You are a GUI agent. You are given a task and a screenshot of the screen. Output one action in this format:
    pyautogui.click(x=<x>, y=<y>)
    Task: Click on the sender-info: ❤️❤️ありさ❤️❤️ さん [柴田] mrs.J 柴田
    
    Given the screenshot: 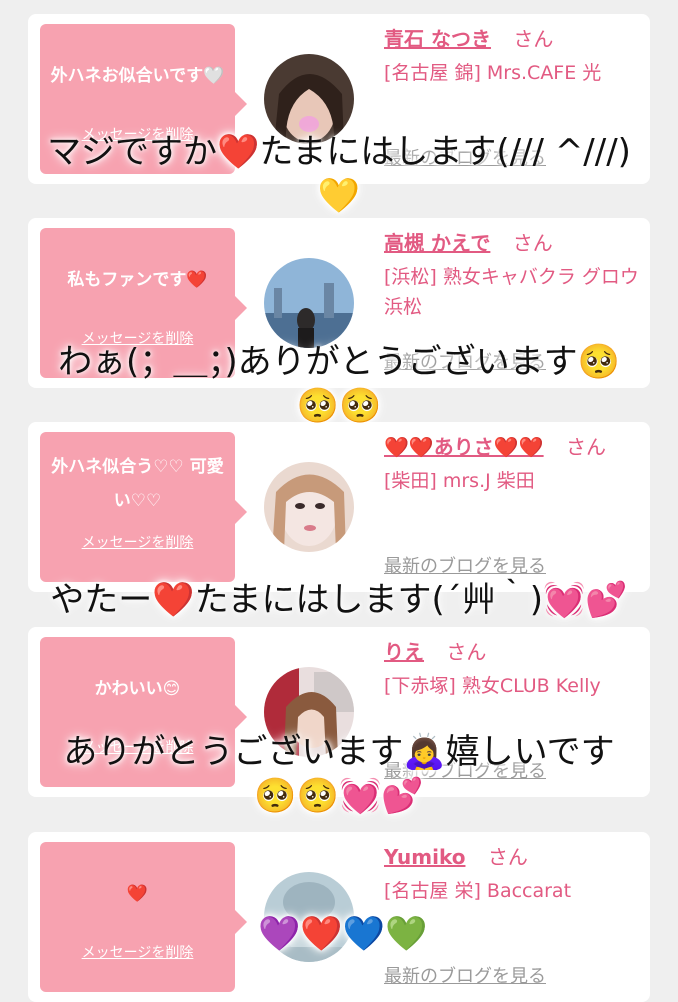 What is the action you would take?
    pyautogui.click(x=512, y=463)
    